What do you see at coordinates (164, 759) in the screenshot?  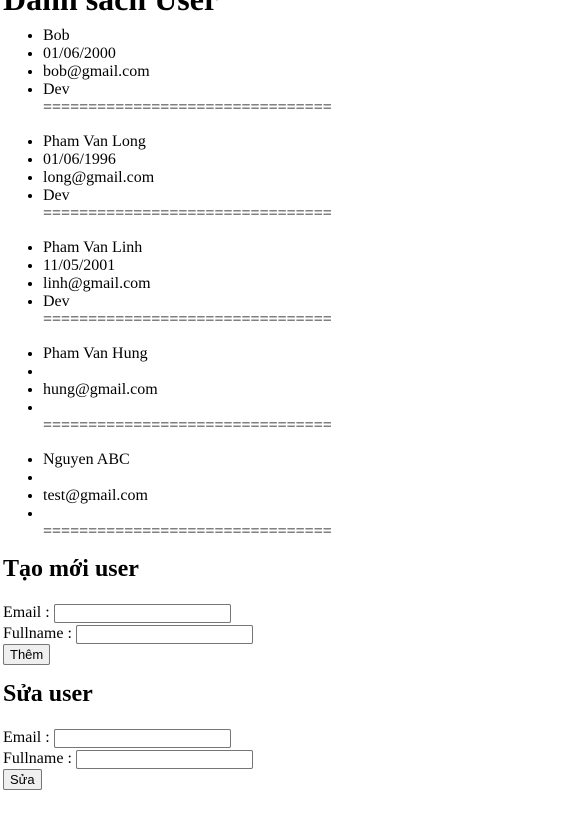 I see `edit-fullname-input` at bounding box center [164, 759].